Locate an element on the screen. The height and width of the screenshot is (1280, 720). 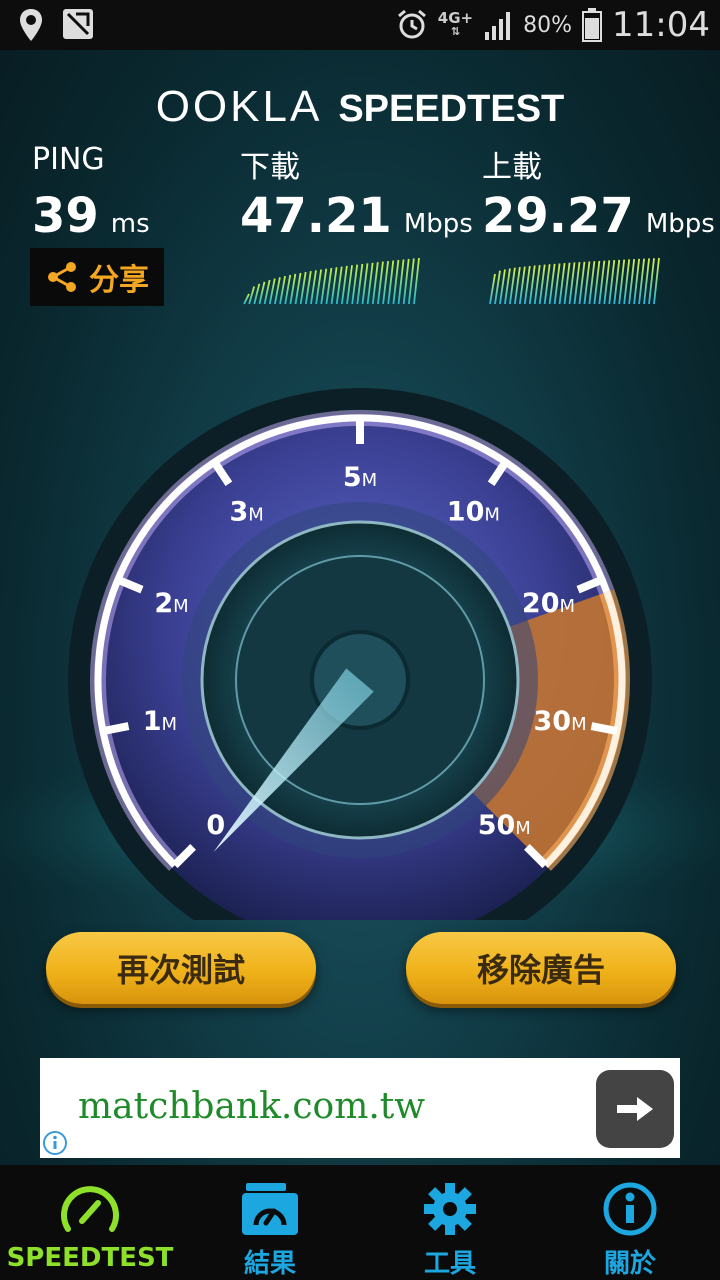
upload-unit: Mbps is located at coordinates (680, 224).